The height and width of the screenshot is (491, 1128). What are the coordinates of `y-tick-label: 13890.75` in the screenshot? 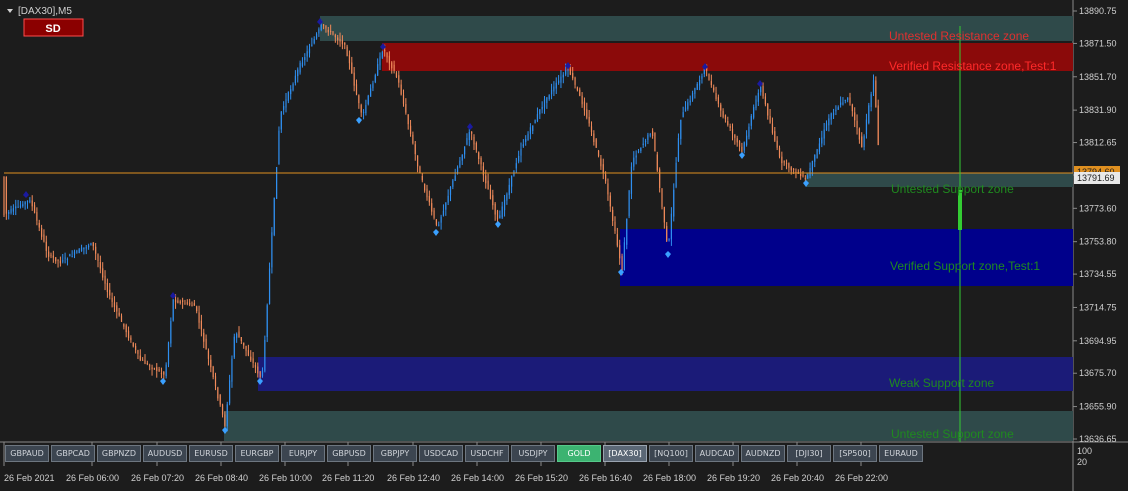 It's located at (1098, 11).